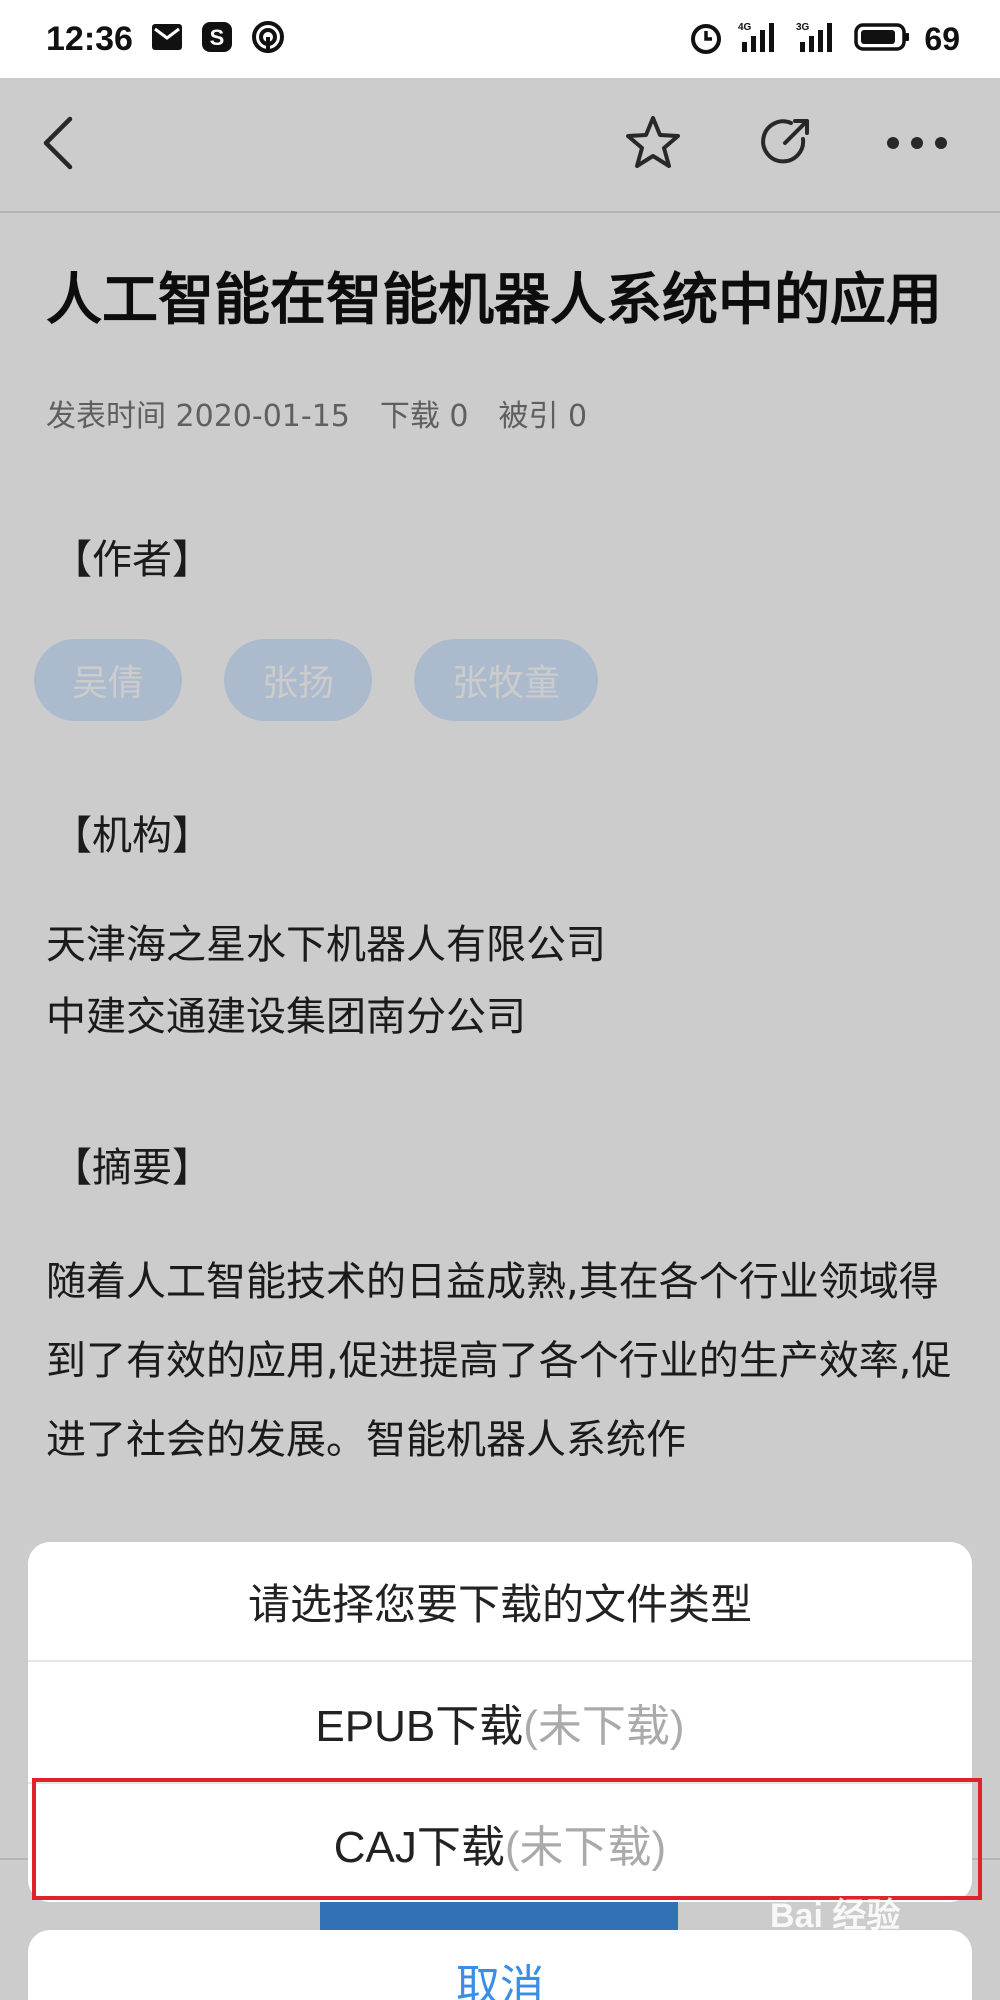  I want to click on cancel-button: 取消, so click(500, 1965).